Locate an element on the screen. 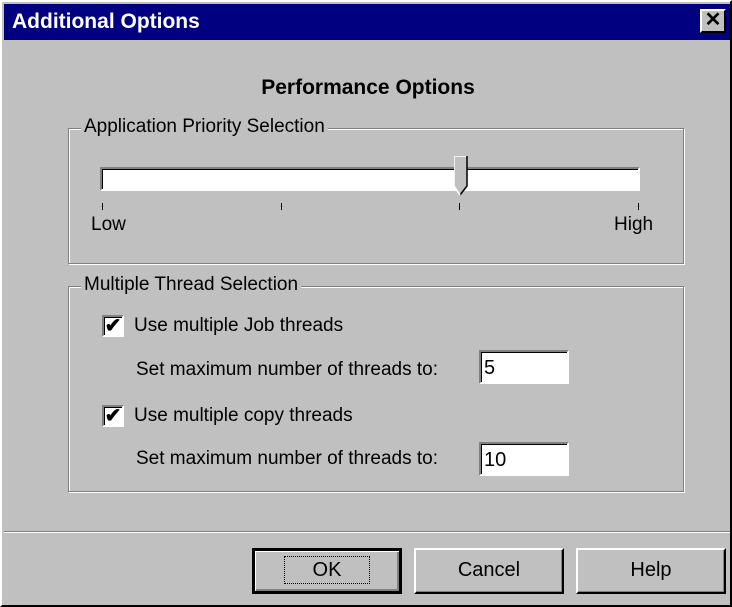 The width and height of the screenshot is (732, 607). priority-low-label: Low is located at coordinates (108, 224).